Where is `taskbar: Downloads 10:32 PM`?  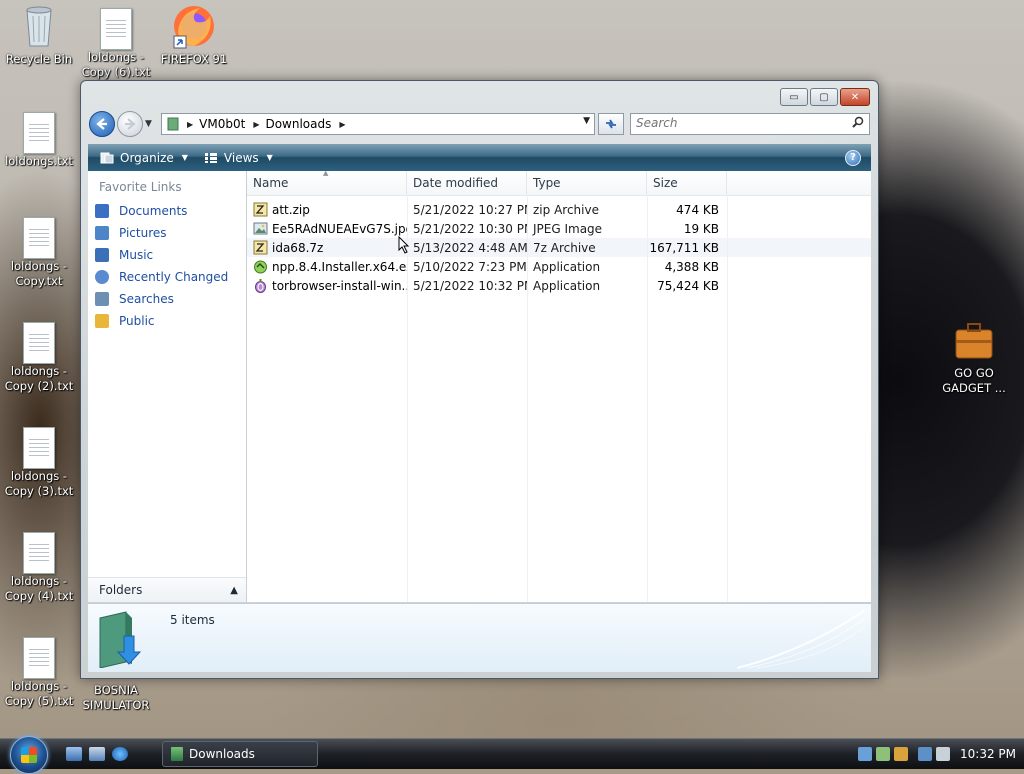
taskbar: Downloads 10:32 PM is located at coordinates (512, 755).